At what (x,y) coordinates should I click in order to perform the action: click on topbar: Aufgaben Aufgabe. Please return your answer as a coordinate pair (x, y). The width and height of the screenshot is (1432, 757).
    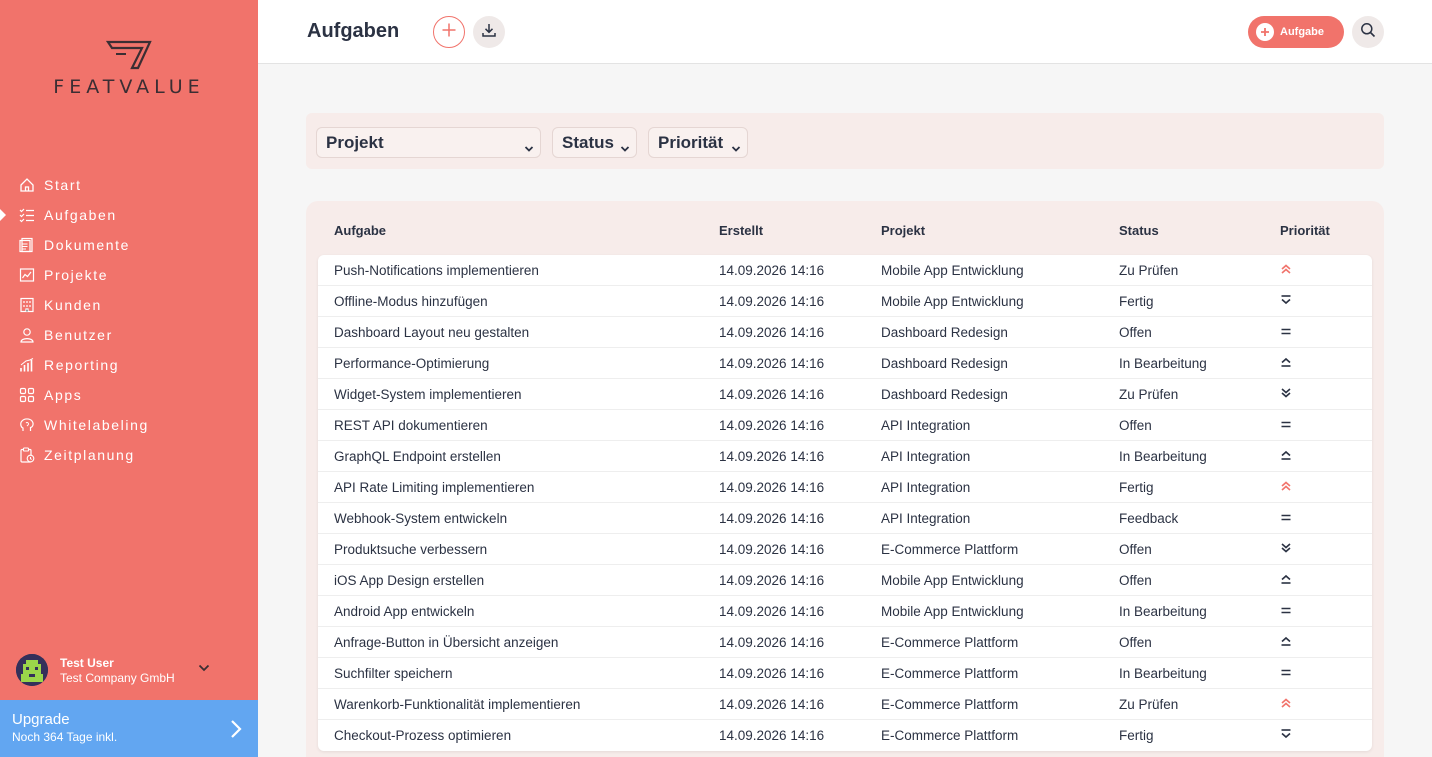
    Looking at the image, I should click on (845, 32).